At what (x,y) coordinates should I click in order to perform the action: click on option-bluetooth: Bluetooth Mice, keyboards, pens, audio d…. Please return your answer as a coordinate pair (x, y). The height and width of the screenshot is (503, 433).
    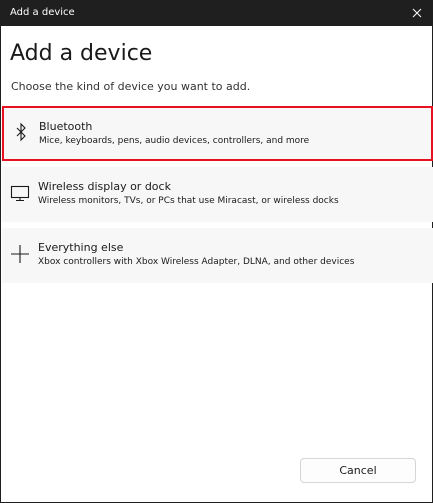
    Looking at the image, I should click on (217, 133).